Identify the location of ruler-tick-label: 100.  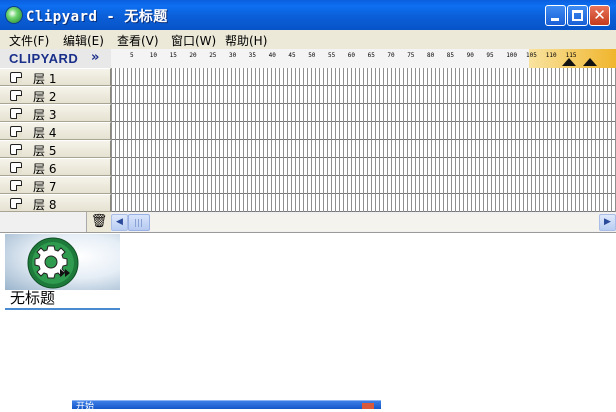
(512, 55).